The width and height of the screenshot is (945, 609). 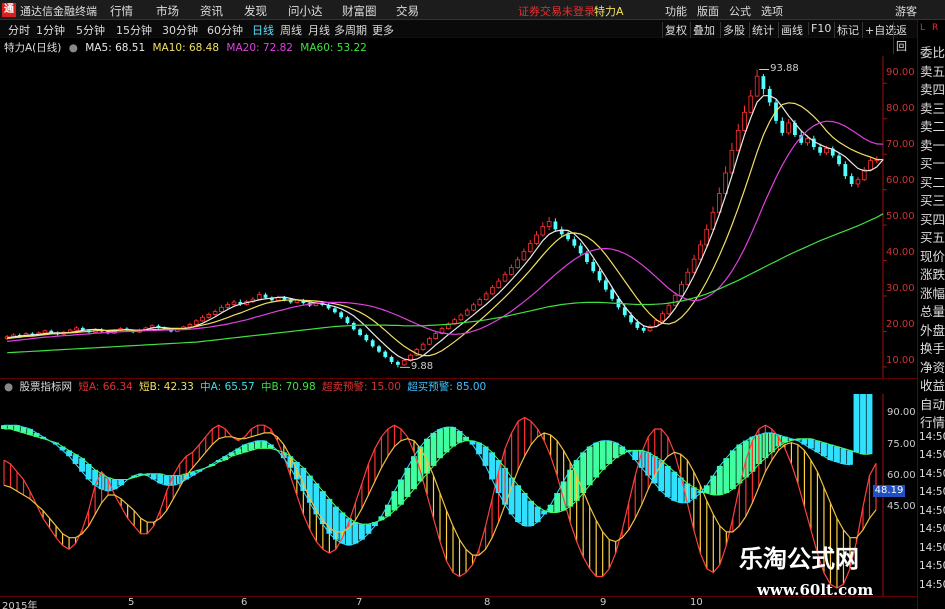 I want to click on panel-item-quote: 行情, so click(x=932, y=421).